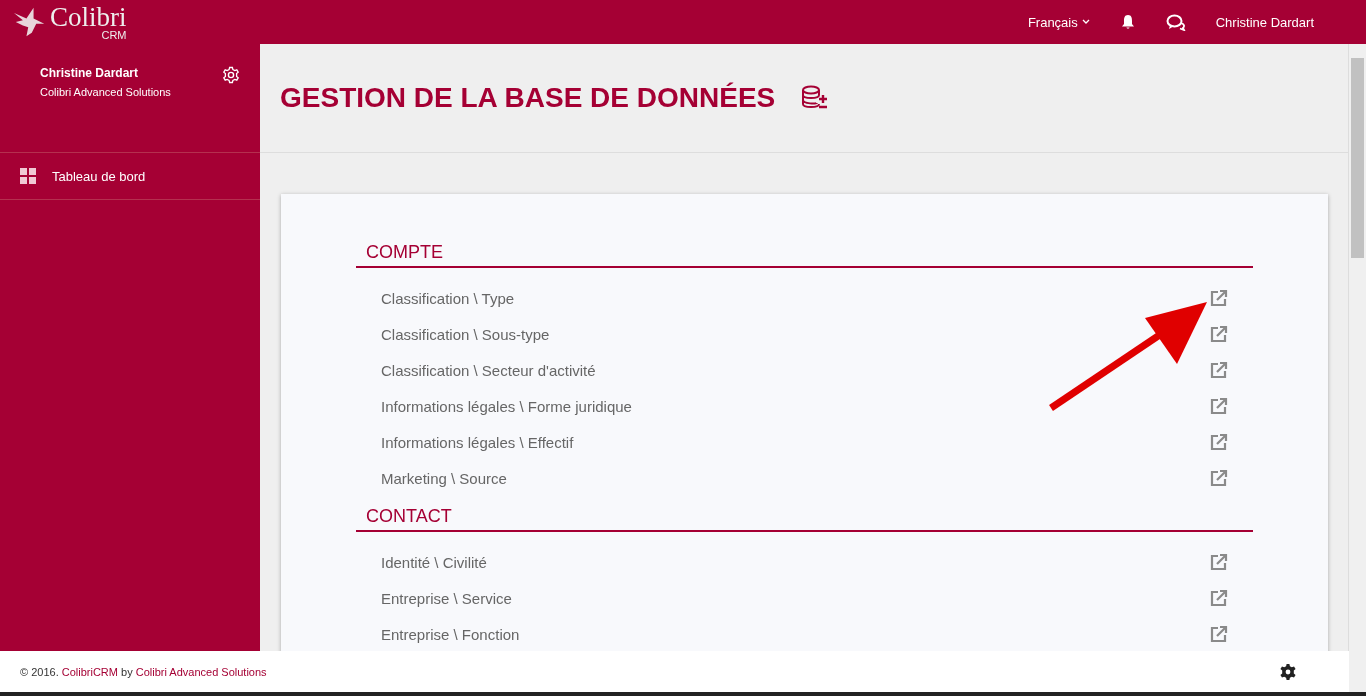 Image resolution: width=1366 pixels, height=696 pixels. What do you see at coordinates (201, 671) in the screenshot?
I see `company-link: Colibri Advanced Solutions` at bounding box center [201, 671].